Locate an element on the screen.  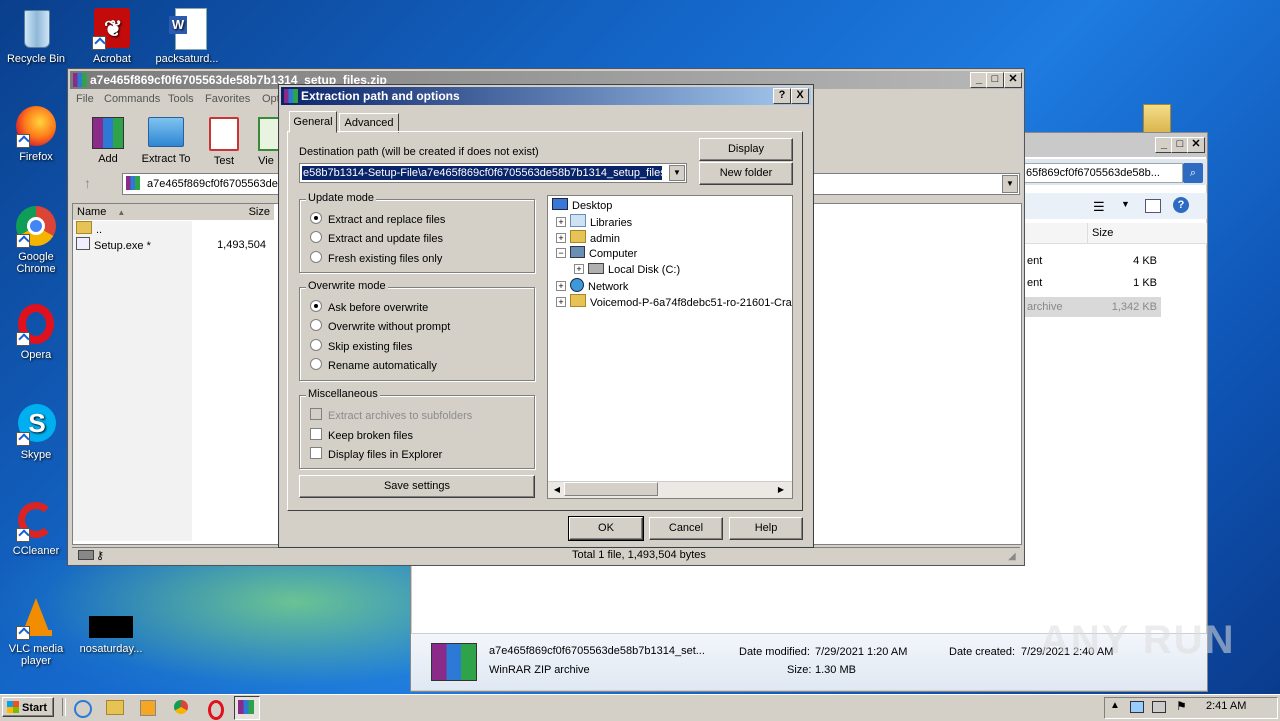
up-arrow-icon: ↑ is located at coordinates (87, 183).